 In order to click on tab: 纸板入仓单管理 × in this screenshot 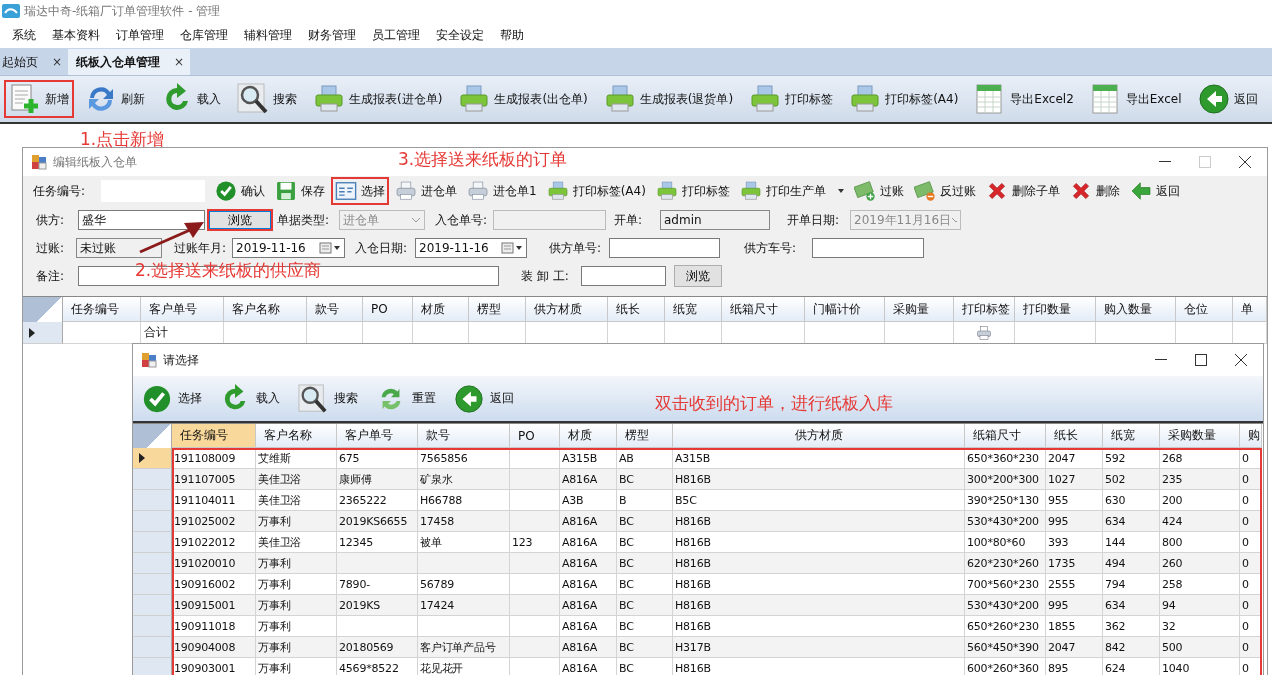, I will do `click(129, 62)`.